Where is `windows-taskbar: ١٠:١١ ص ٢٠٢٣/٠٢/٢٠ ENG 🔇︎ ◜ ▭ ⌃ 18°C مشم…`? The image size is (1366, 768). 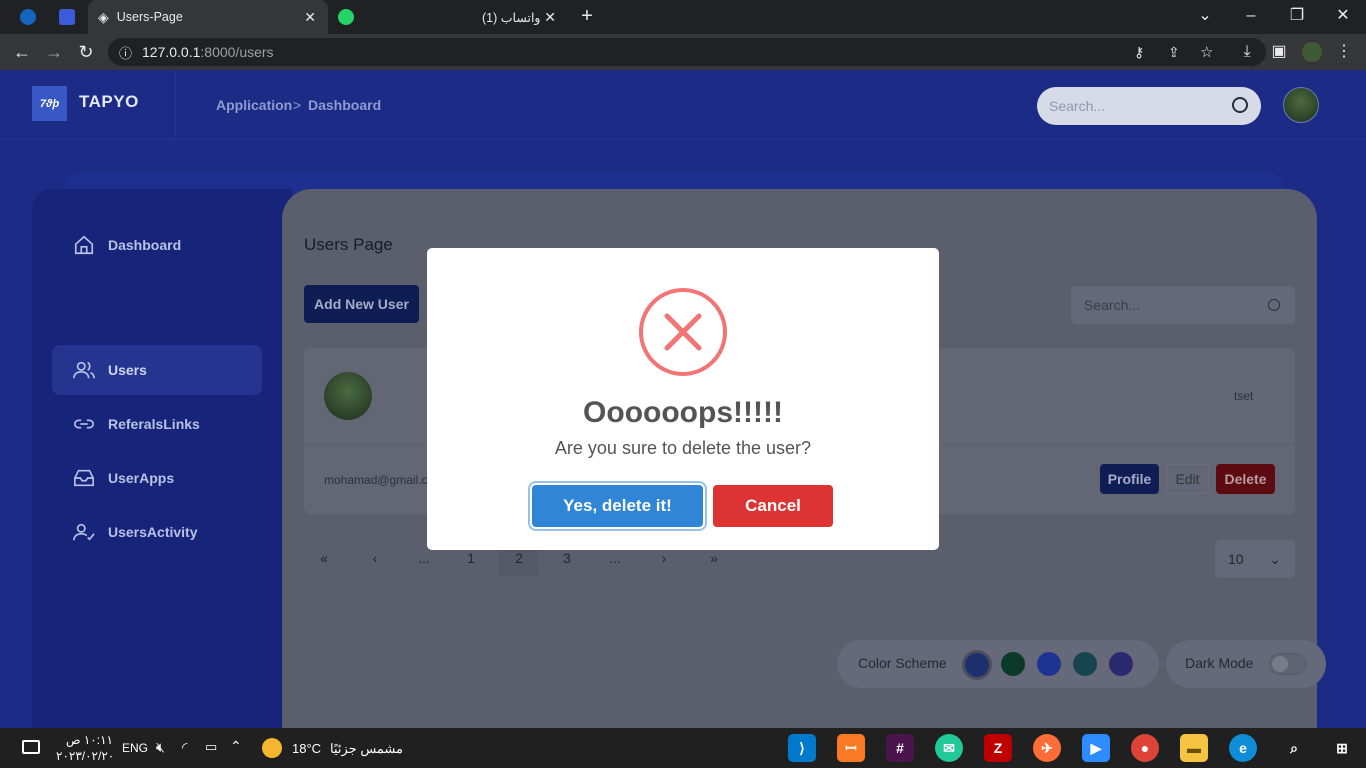 windows-taskbar: ١٠:١١ ص ٢٠٢٣/٠٢/٢٠ ENG 🔇︎ ◜ ▭ ⌃ 18°C مشم… is located at coordinates (683, 748).